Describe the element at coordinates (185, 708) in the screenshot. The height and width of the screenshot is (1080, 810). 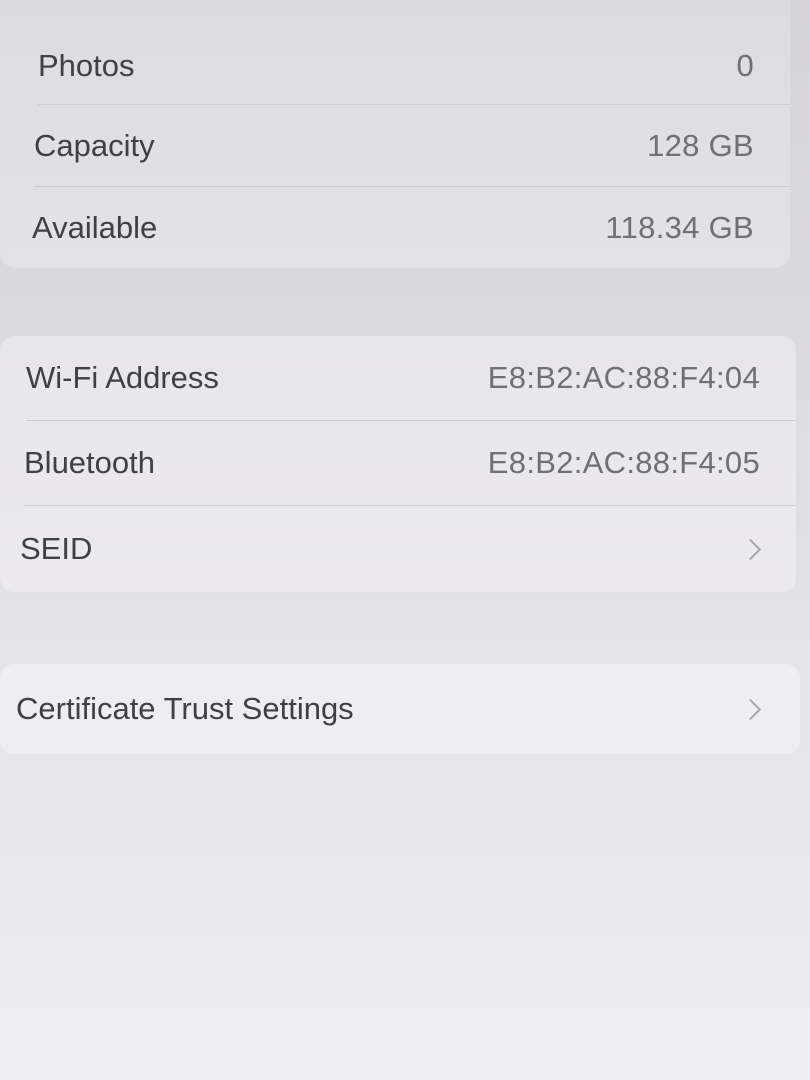
I see `certificate-trust-settings-label: Certificate Trust Settings` at that location.